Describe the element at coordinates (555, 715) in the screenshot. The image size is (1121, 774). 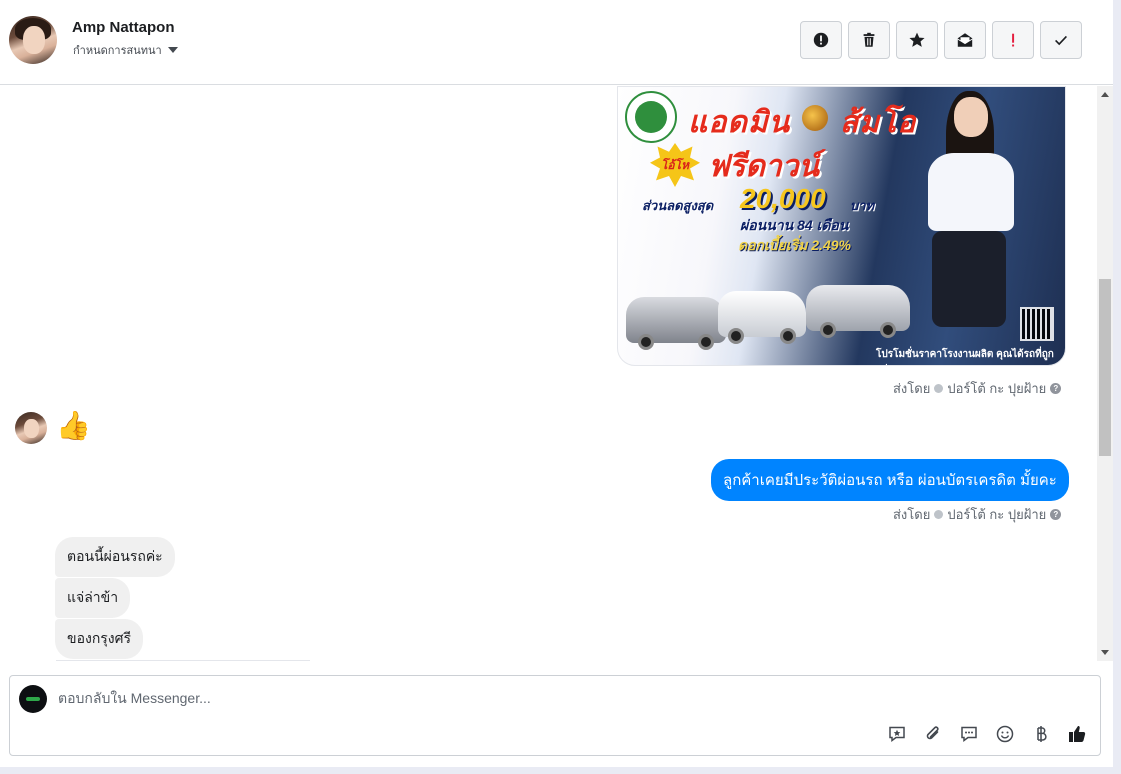
I see `reply-composer` at that location.